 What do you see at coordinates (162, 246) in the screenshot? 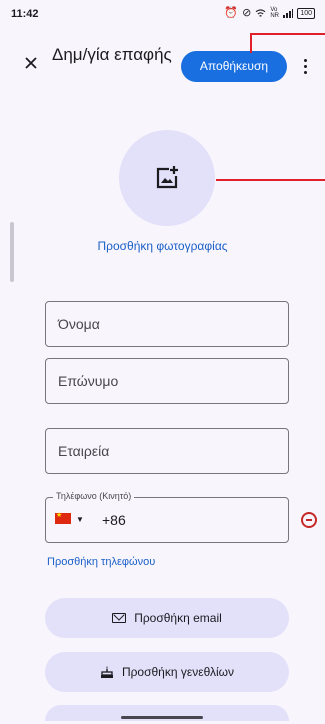
I see `add-photo-link: Προσθήκη φωτογραφίας` at bounding box center [162, 246].